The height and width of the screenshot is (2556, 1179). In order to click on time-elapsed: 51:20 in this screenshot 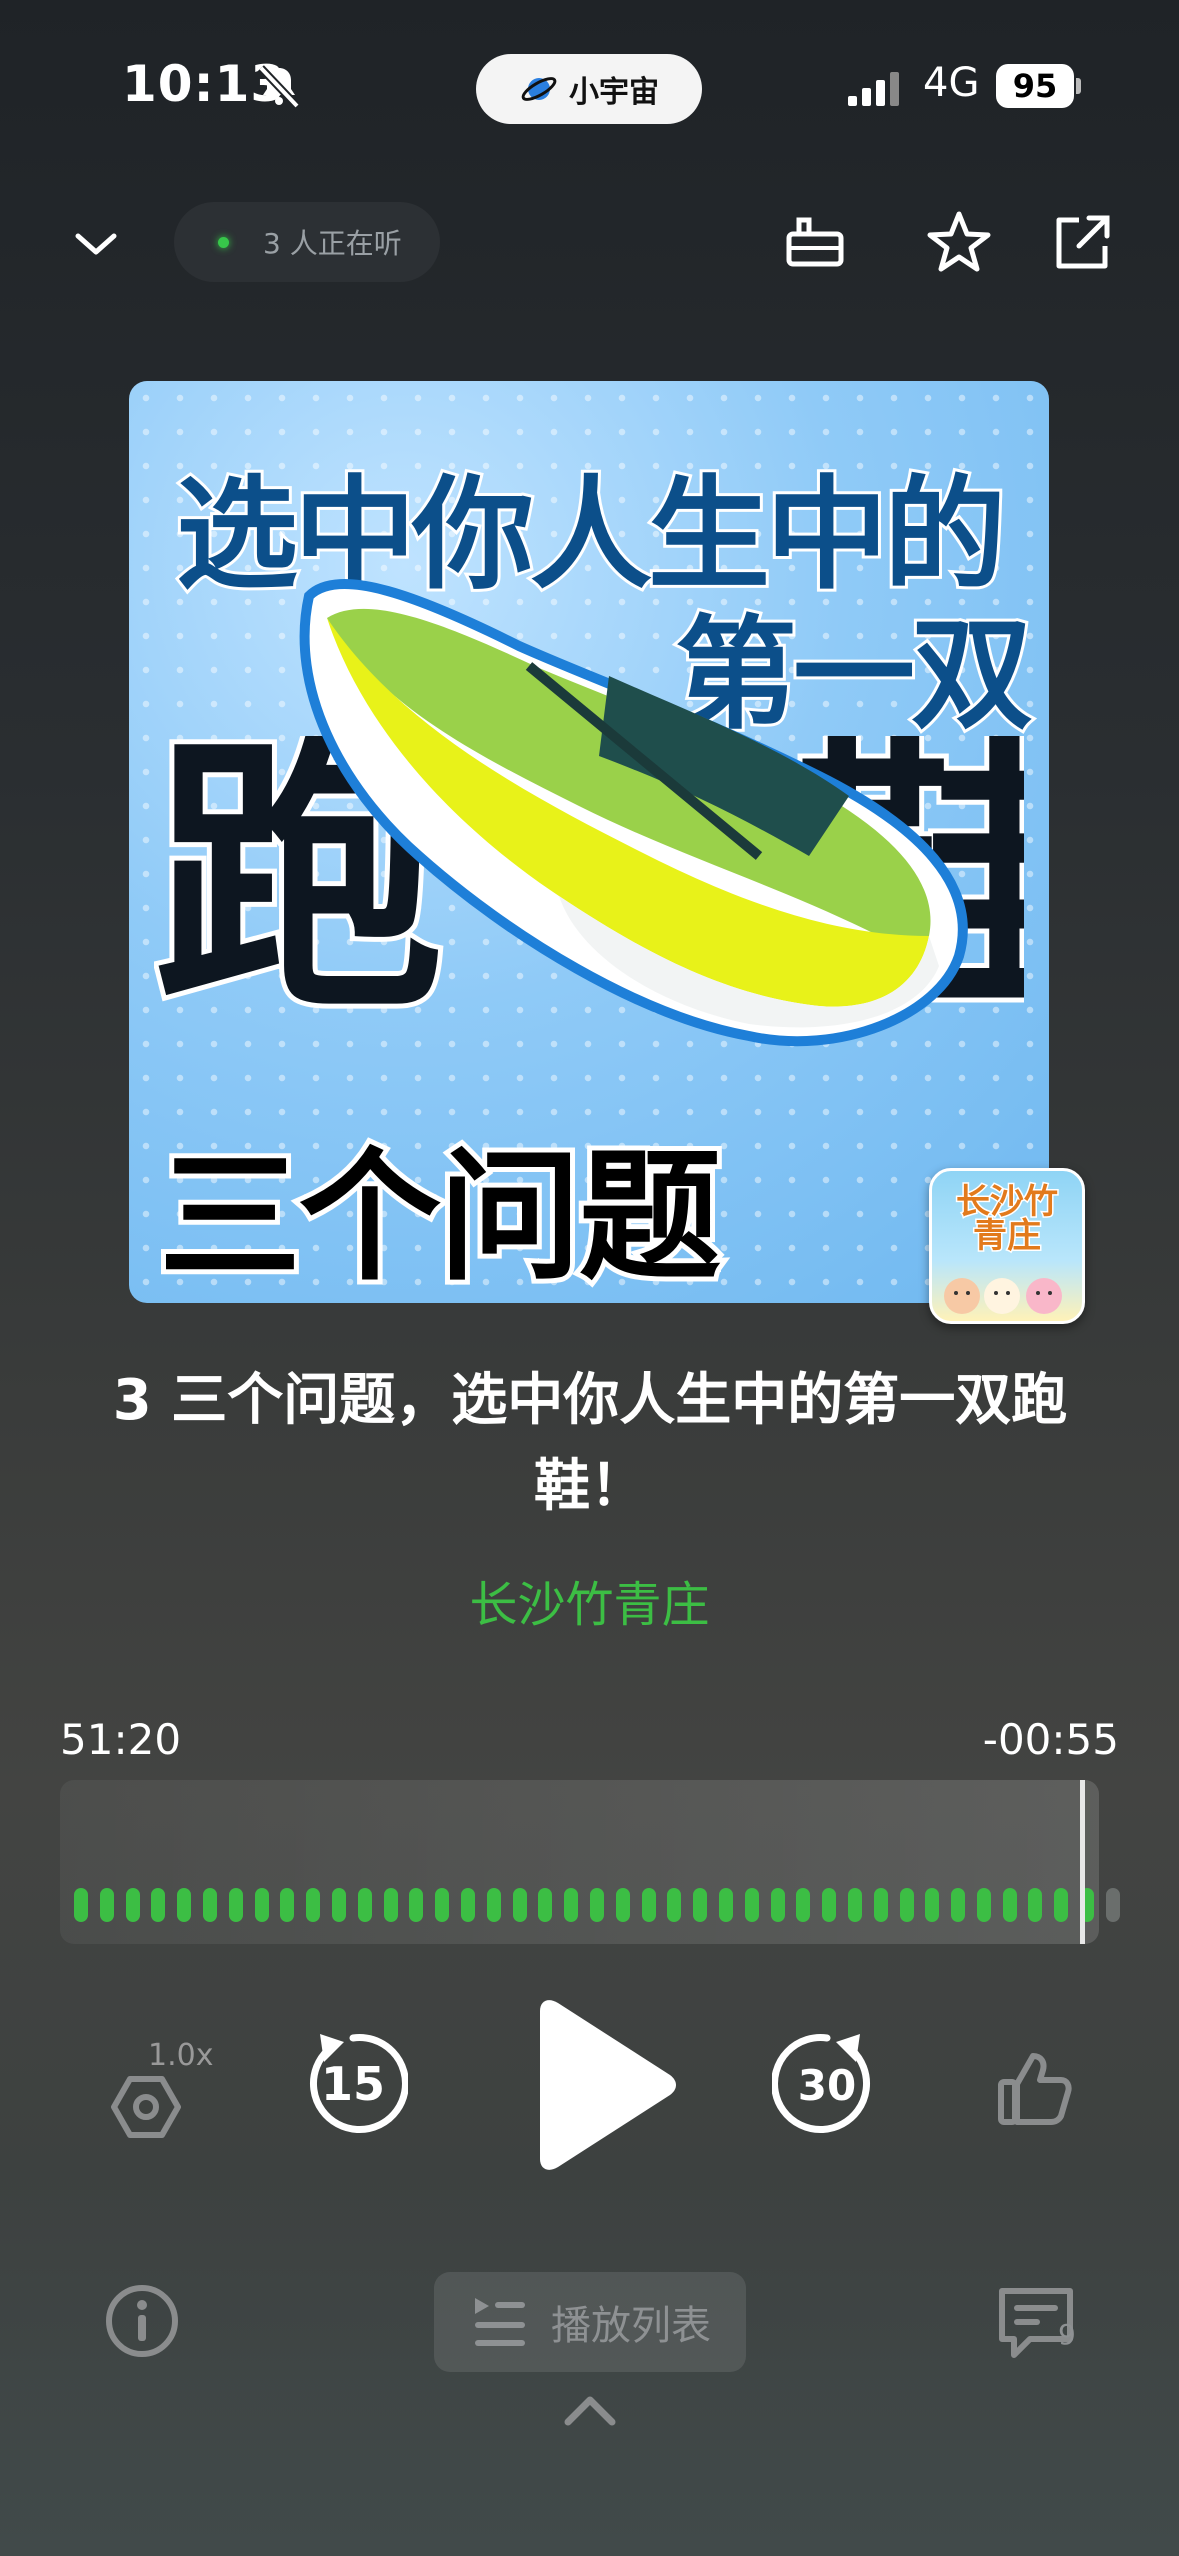, I will do `click(121, 1739)`.